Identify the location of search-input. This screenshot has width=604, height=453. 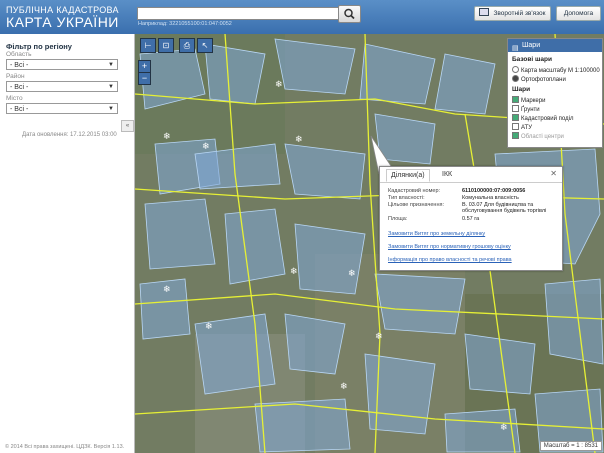
(239, 13).